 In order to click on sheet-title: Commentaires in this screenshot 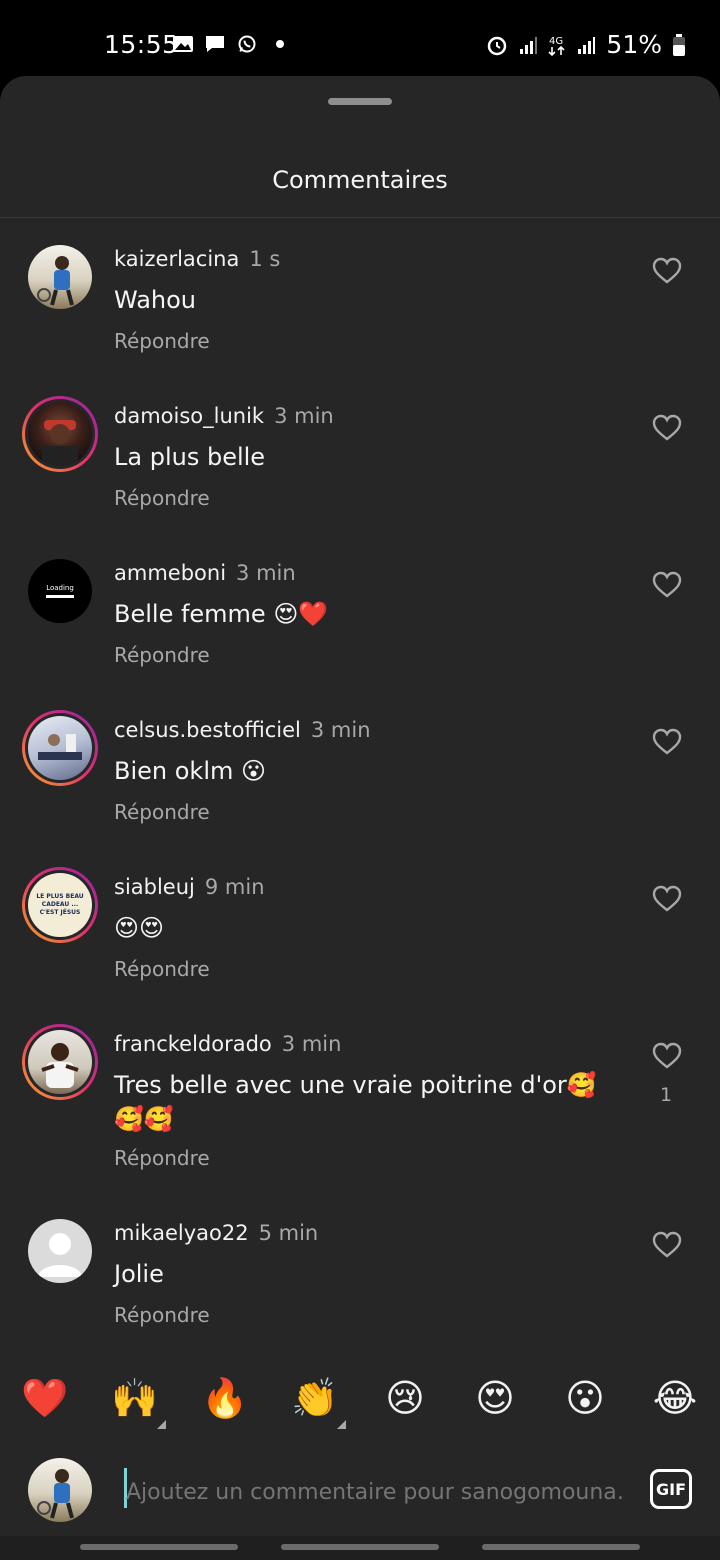, I will do `click(360, 180)`.